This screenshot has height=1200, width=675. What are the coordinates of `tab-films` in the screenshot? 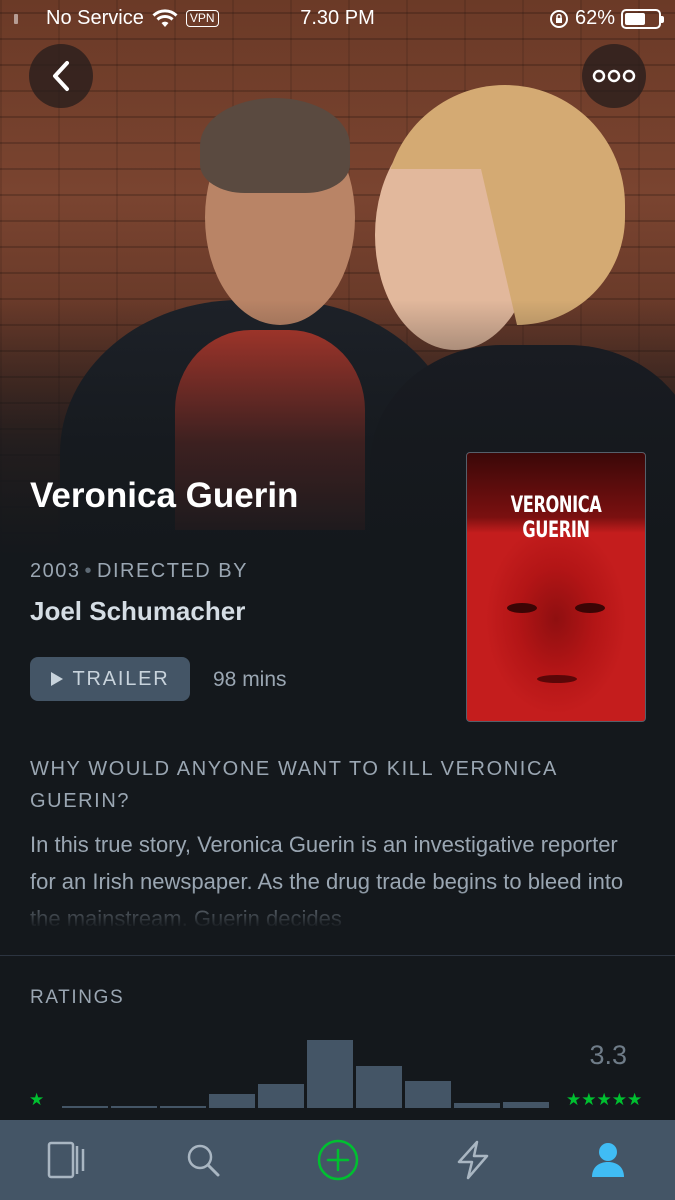 It's located at (68, 1160).